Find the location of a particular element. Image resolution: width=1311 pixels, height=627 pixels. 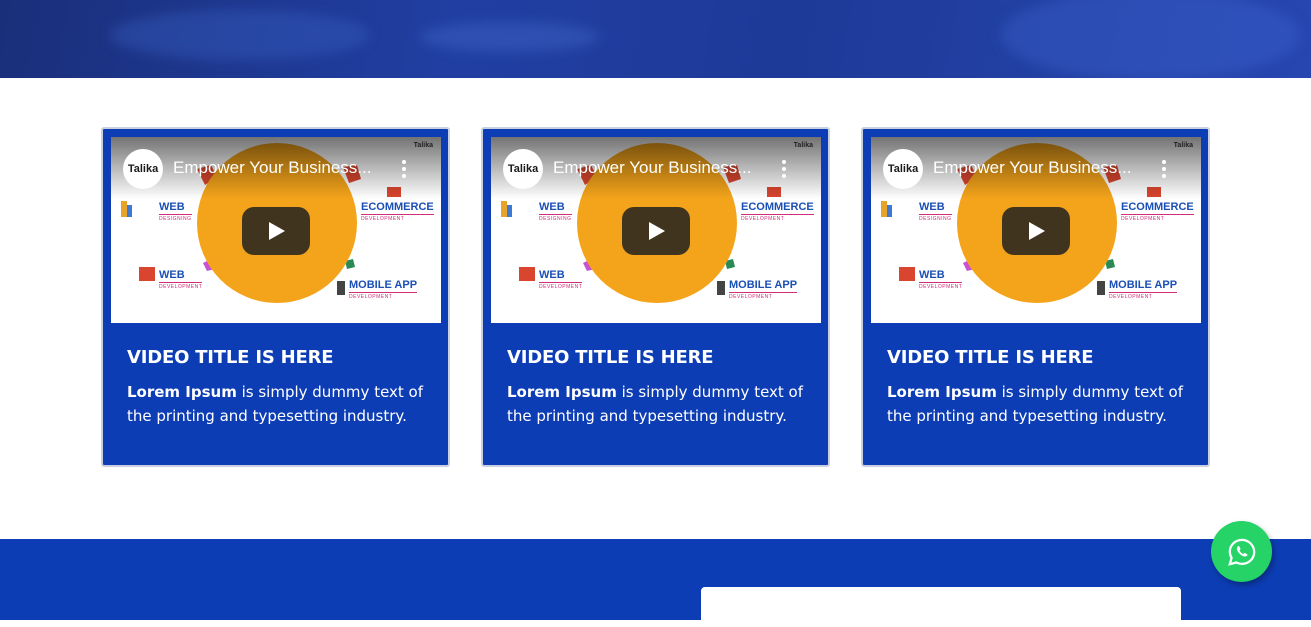

whatsapp-chat-button is located at coordinates (1241, 551).